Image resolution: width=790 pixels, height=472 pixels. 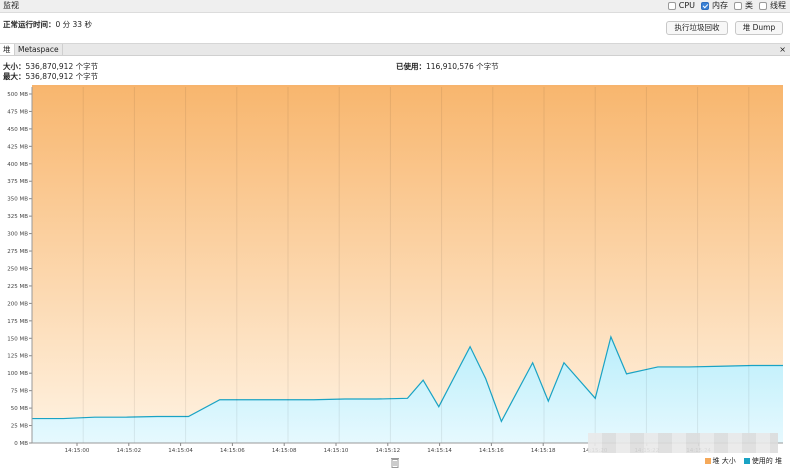 What do you see at coordinates (543, 451) in the screenshot?
I see `x-tick-label: 14:15:18` at bounding box center [543, 451].